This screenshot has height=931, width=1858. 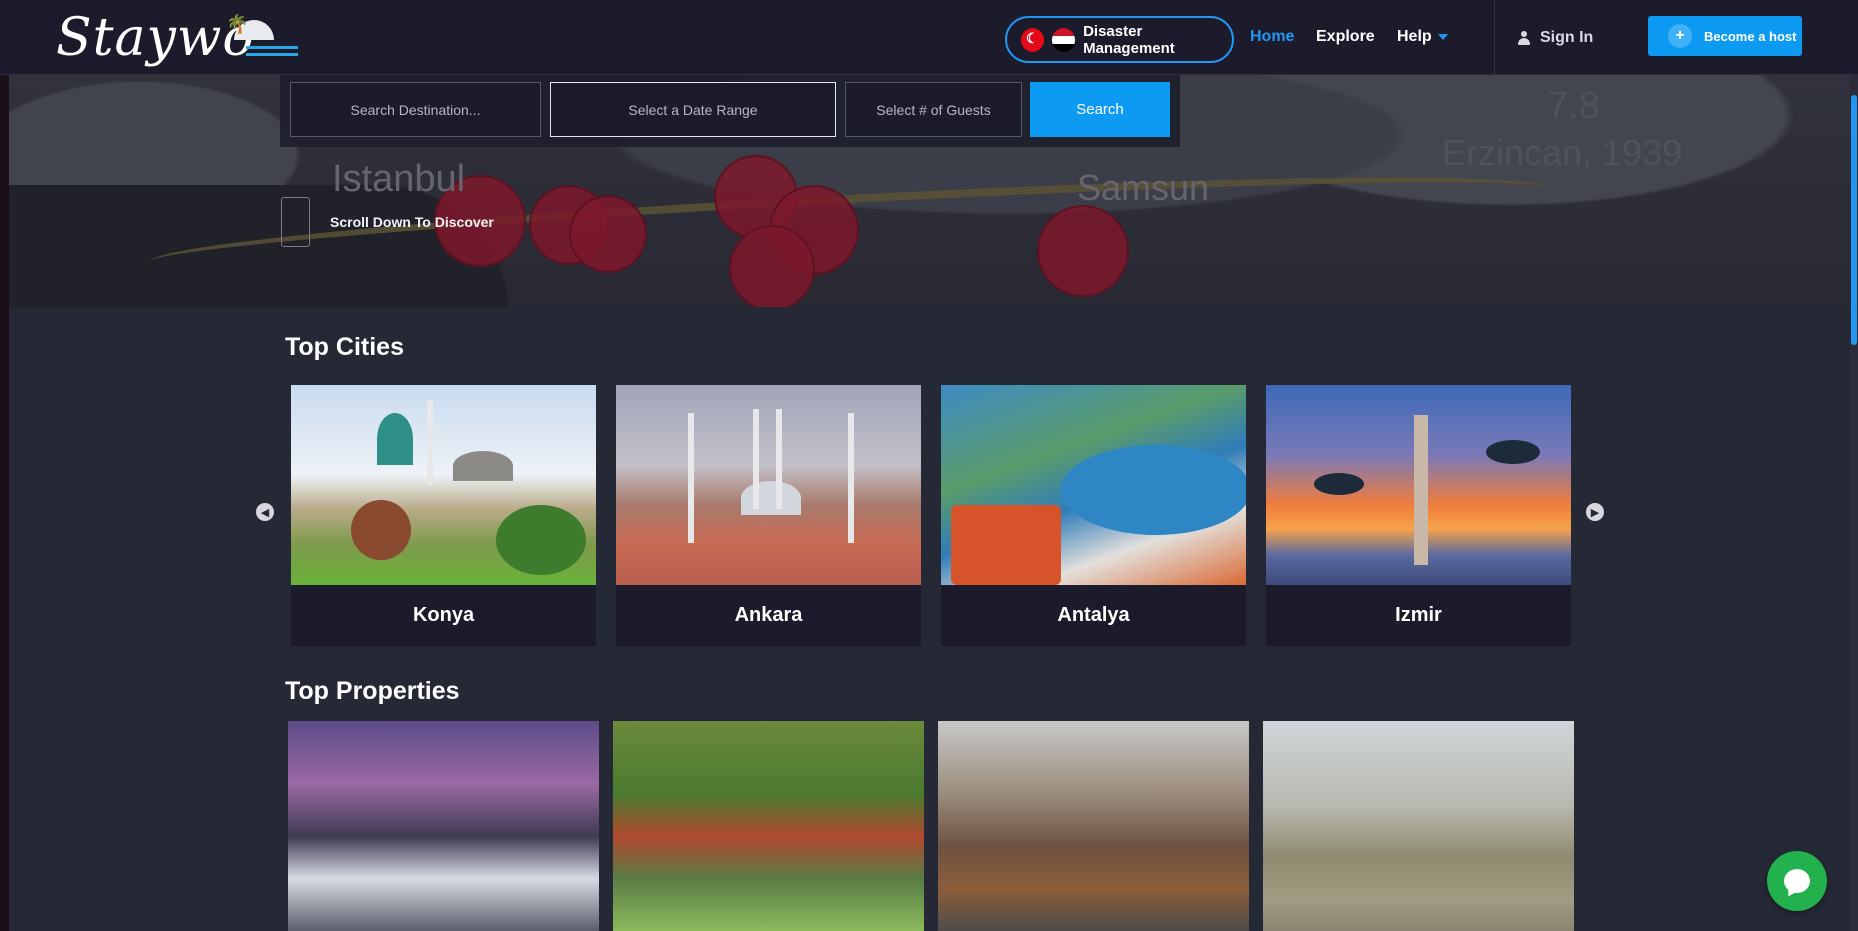 I want to click on city-card-ankara: Ankara, so click(x=768, y=515).